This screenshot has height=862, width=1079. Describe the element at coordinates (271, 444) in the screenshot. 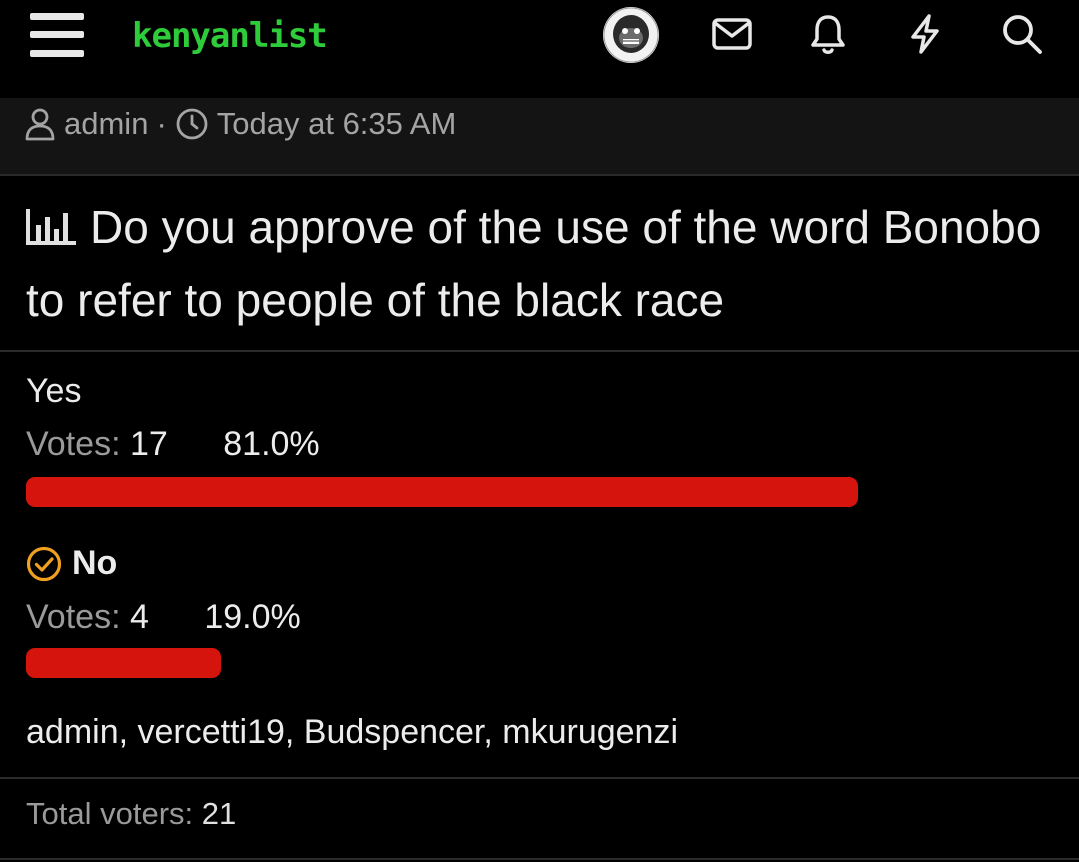

I see `votes-percent: 81.0%` at that location.